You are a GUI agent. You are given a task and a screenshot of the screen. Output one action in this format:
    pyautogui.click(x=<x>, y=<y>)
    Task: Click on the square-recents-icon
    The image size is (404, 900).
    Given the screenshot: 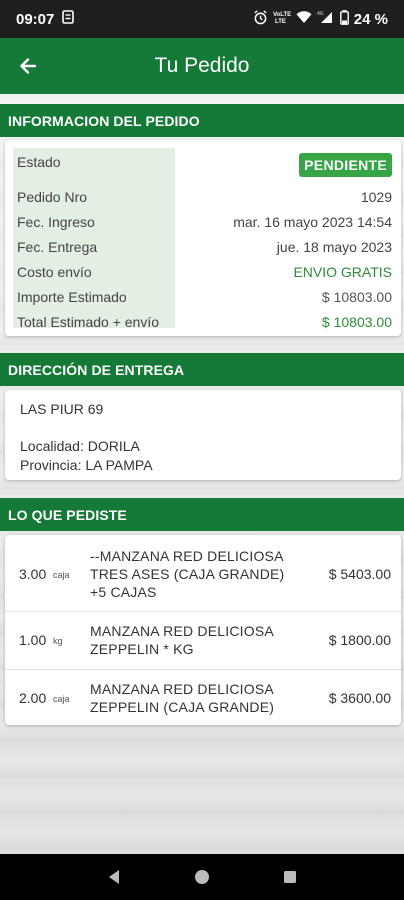 What is the action you would take?
    pyautogui.click(x=290, y=877)
    